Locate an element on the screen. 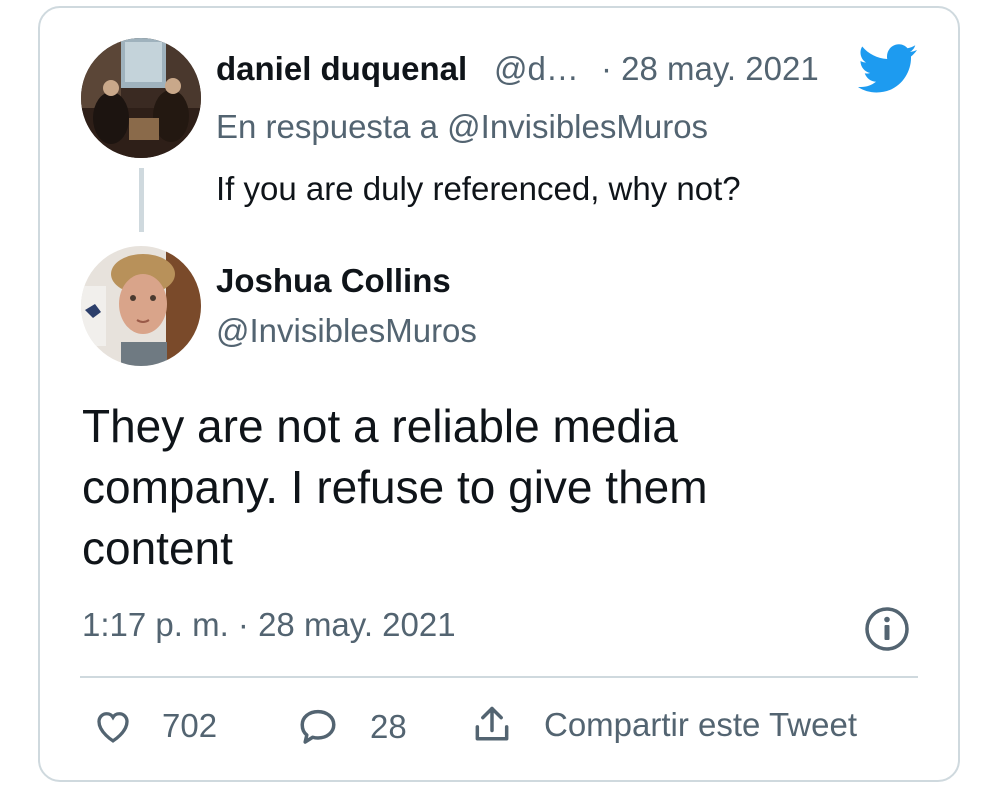  reply-text: If you are duly referenced, why not? is located at coordinates (478, 188).